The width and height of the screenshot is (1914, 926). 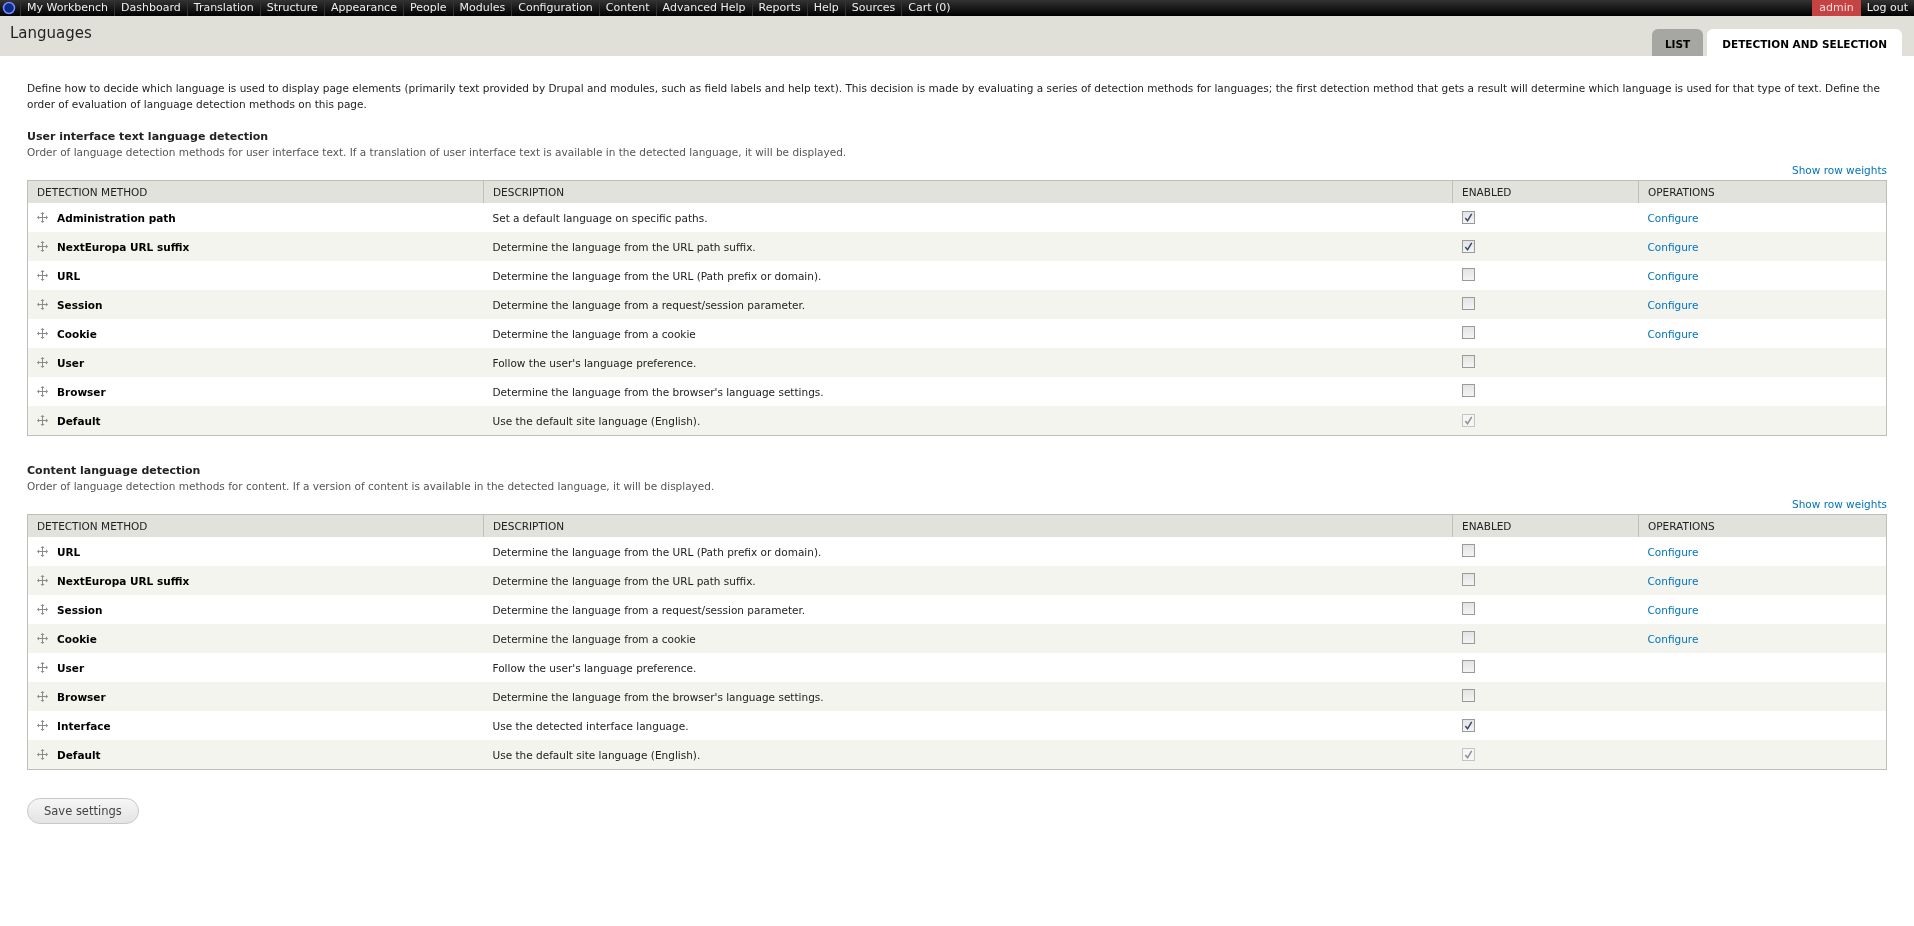 What do you see at coordinates (600, 217) in the screenshot?
I see `method-description: Set a default language on specific paths.` at bounding box center [600, 217].